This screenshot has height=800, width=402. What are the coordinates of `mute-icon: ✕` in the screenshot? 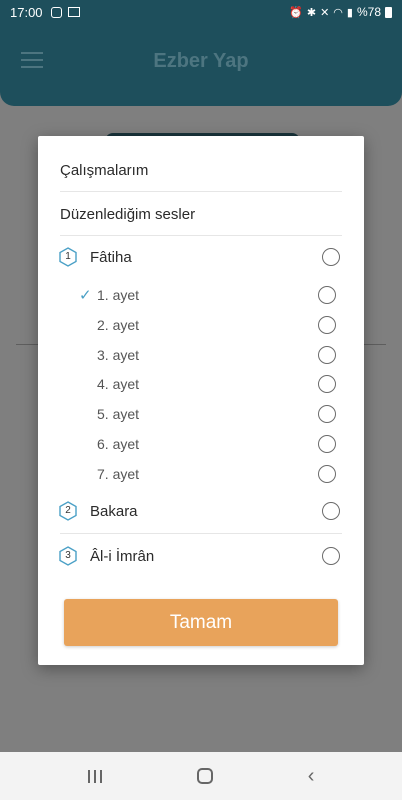 It's located at (325, 12).